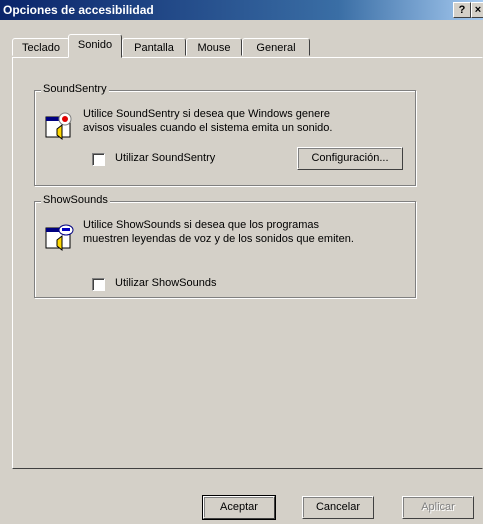  I want to click on help-button: ?, so click(462, 10).